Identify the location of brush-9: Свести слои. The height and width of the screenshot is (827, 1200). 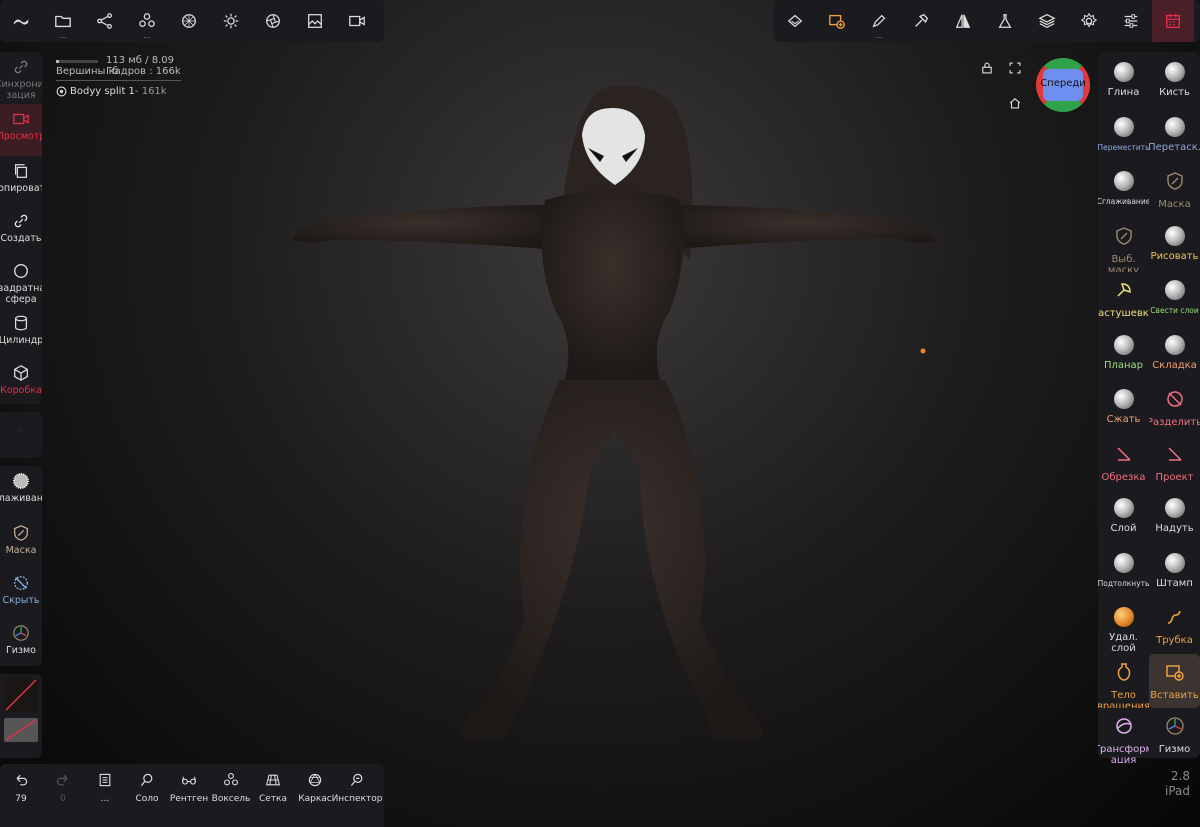
(1174, 299).